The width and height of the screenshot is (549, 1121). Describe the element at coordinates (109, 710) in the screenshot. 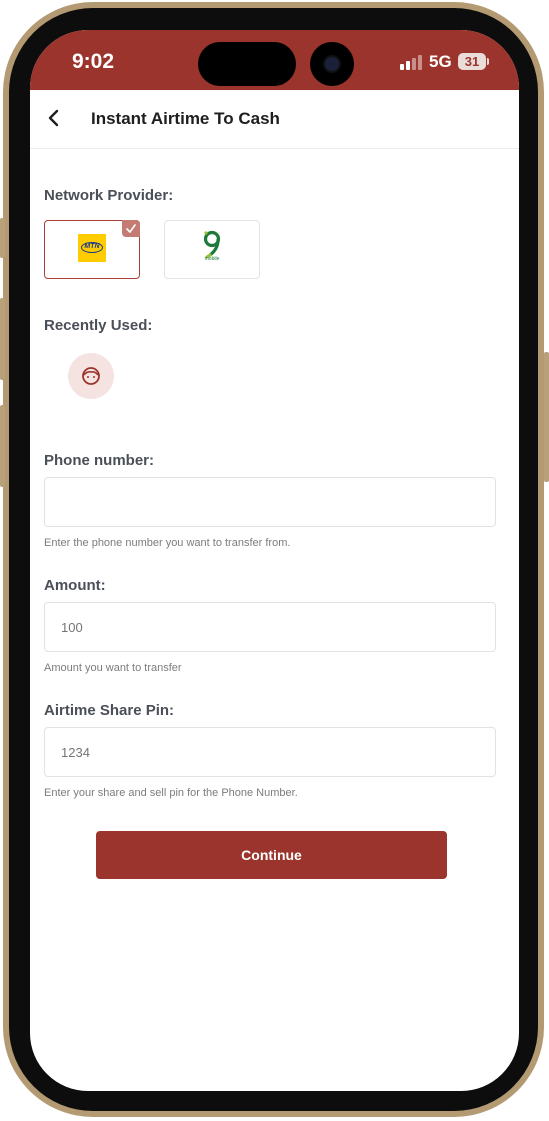

I see `share-pin-label: Airtime Share Pin:` at that location.